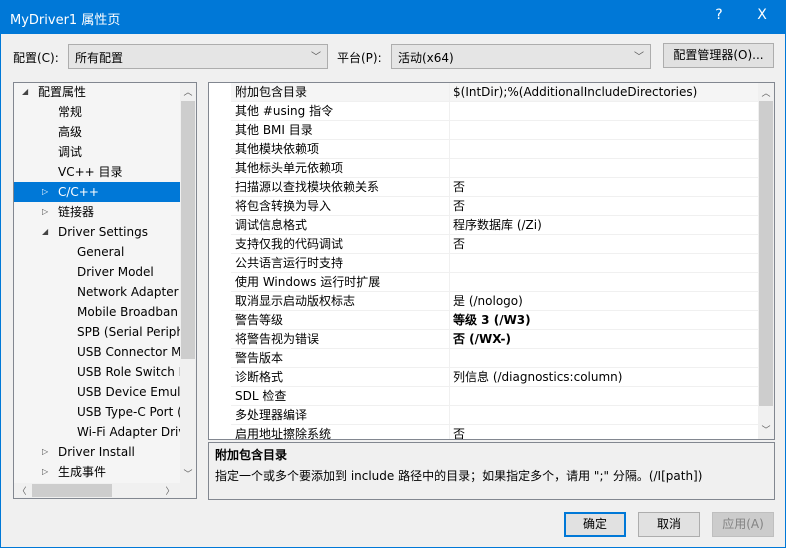 Image resolution: width=786 pixels, height=548 pixels. I want to click on property-row: 扫描源以查找模块依赖关系 否, so click(494, 187).